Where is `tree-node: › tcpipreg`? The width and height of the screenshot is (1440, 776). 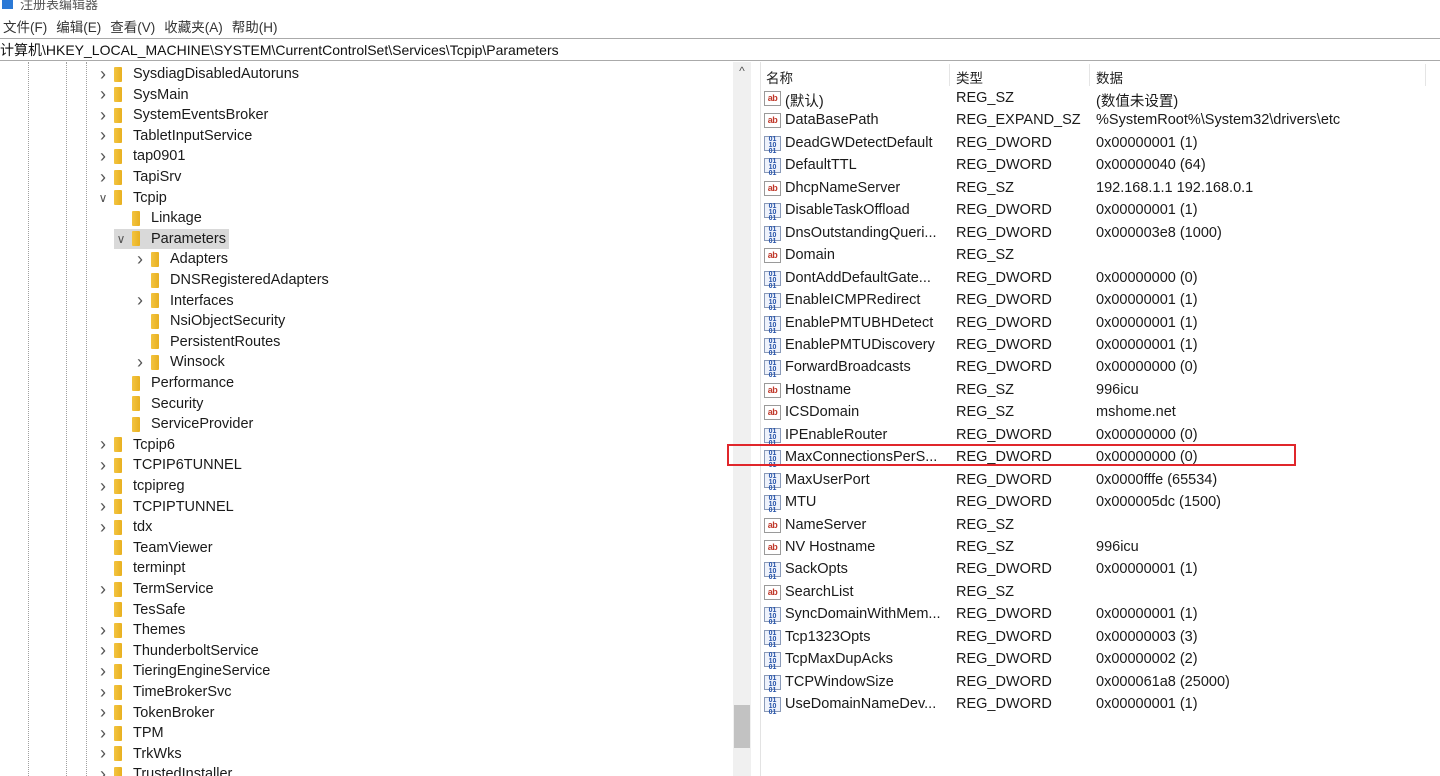 tree-node: › tcpipreg is located at coordinates (140, 486).